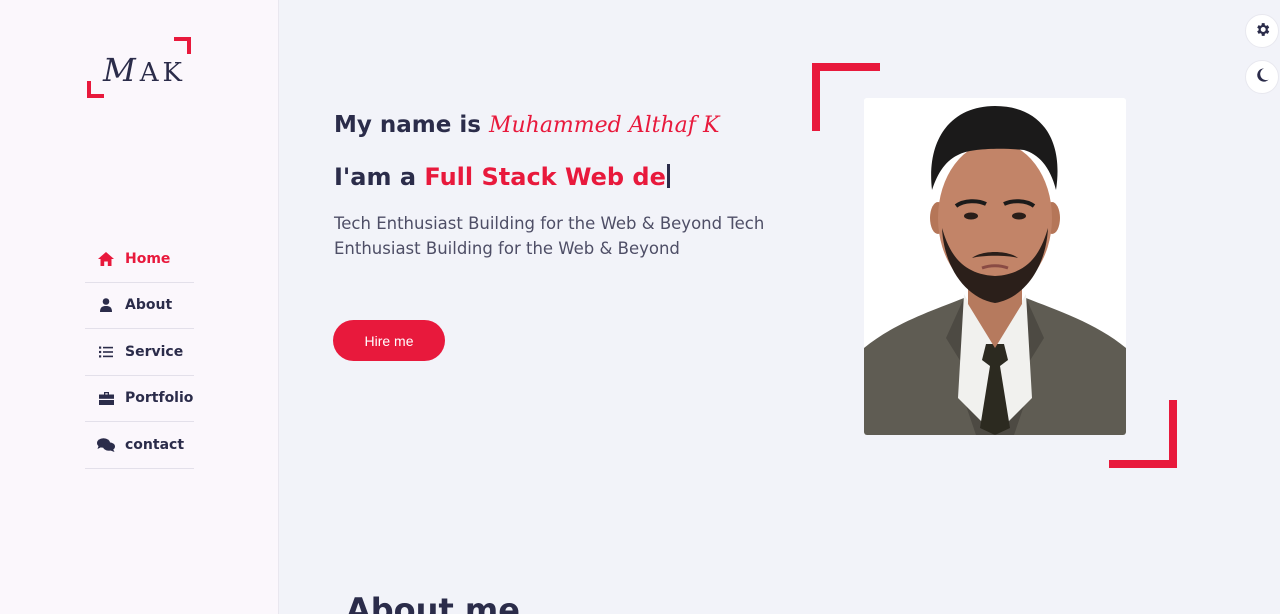 The image size is (1280, 614). I want to click on nav-item-service: Service, so click(139, 352).